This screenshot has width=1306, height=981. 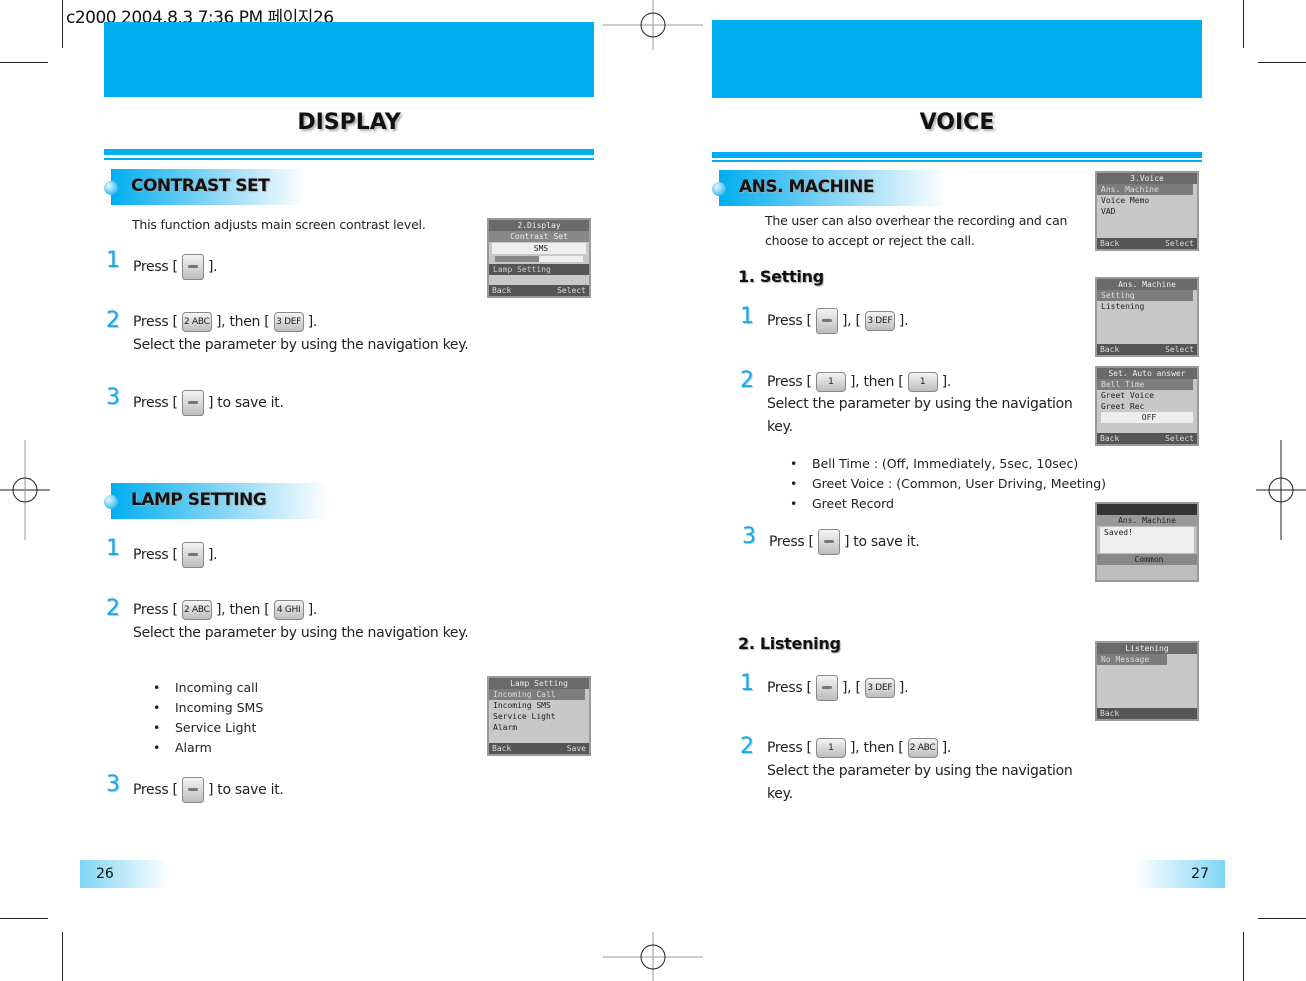 What do you see at coordinates (288, 610) in the screenshot?
I see `key-4-ghi-icon: 4 GHI` at bounding box center [288, 610].